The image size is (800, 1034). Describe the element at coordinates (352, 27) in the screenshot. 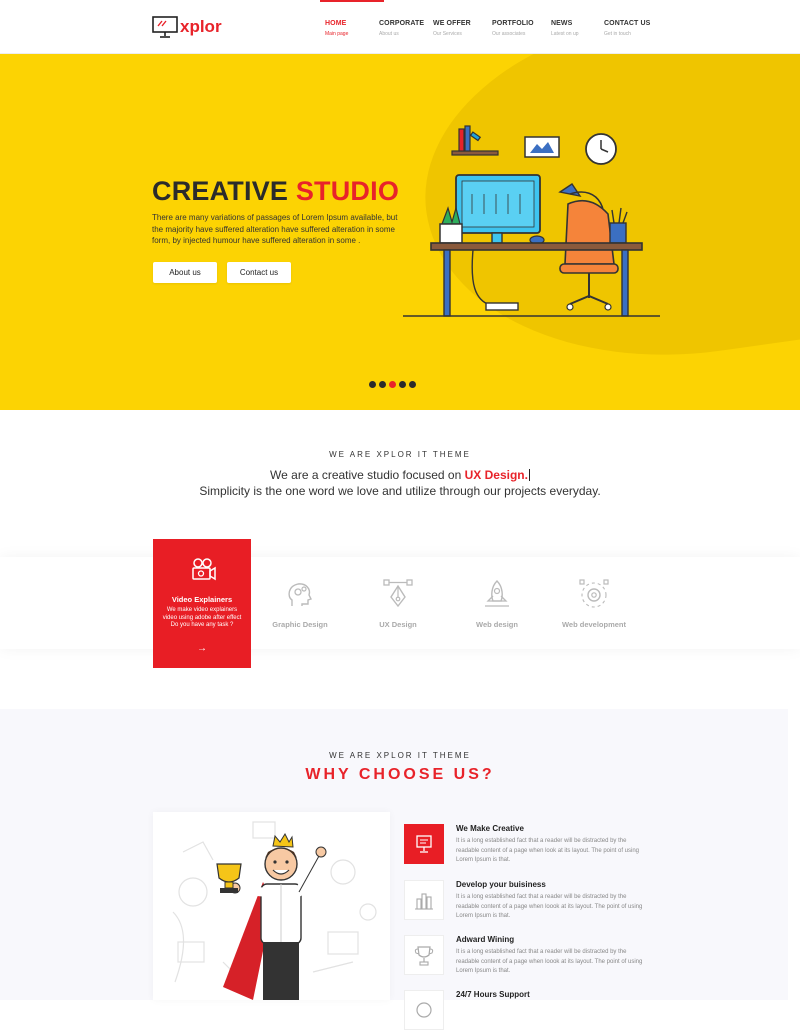

I see `nav-home: HOME Main page` at that location.